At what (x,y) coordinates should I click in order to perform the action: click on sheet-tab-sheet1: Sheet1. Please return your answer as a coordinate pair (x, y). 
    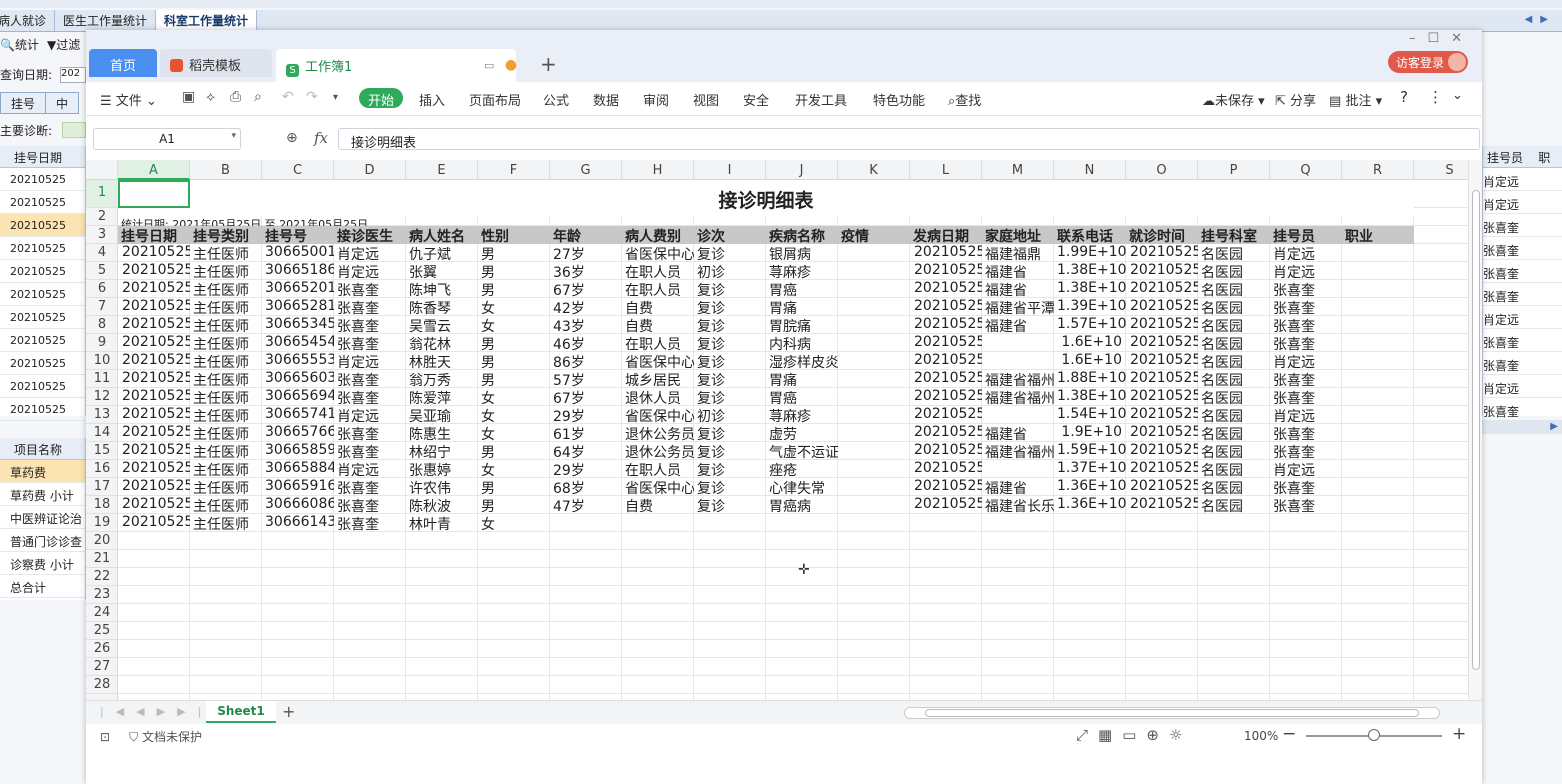
    Looking at the image, I should click on (241, 712).